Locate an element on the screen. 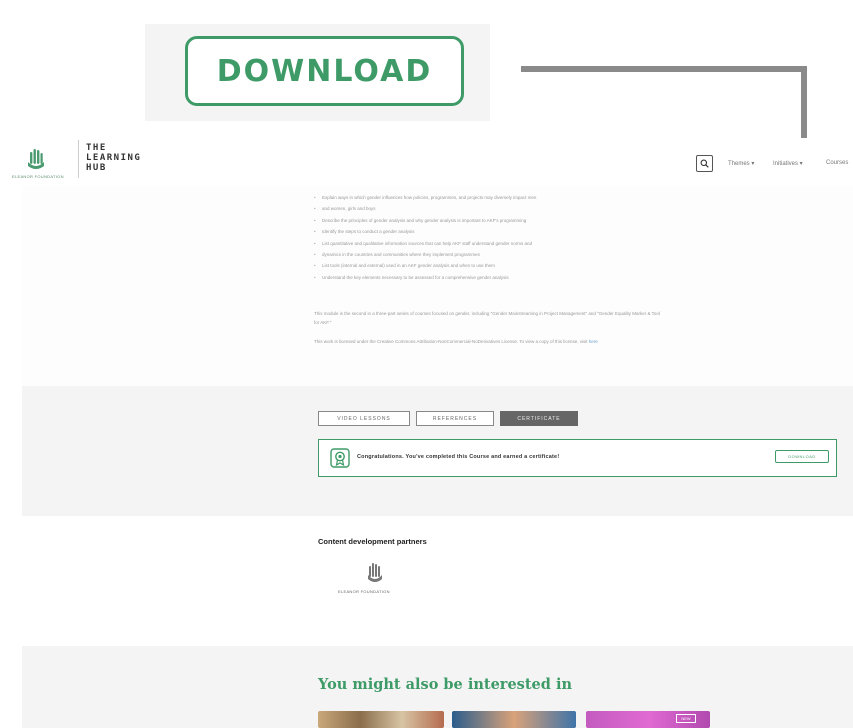  hand-logo-icon is located at coordinates (36, 159).